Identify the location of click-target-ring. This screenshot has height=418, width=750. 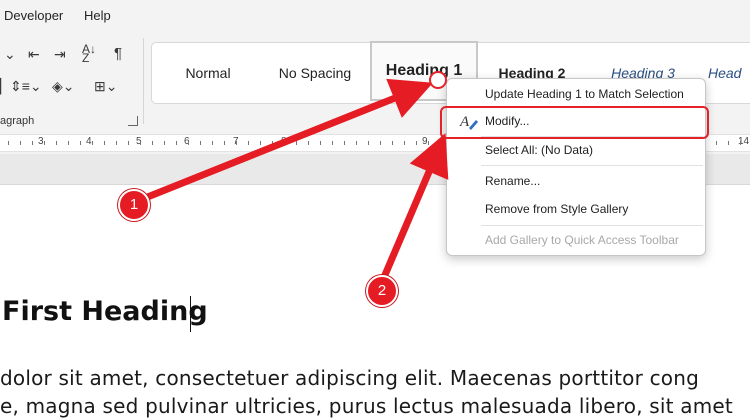
(438, 80).